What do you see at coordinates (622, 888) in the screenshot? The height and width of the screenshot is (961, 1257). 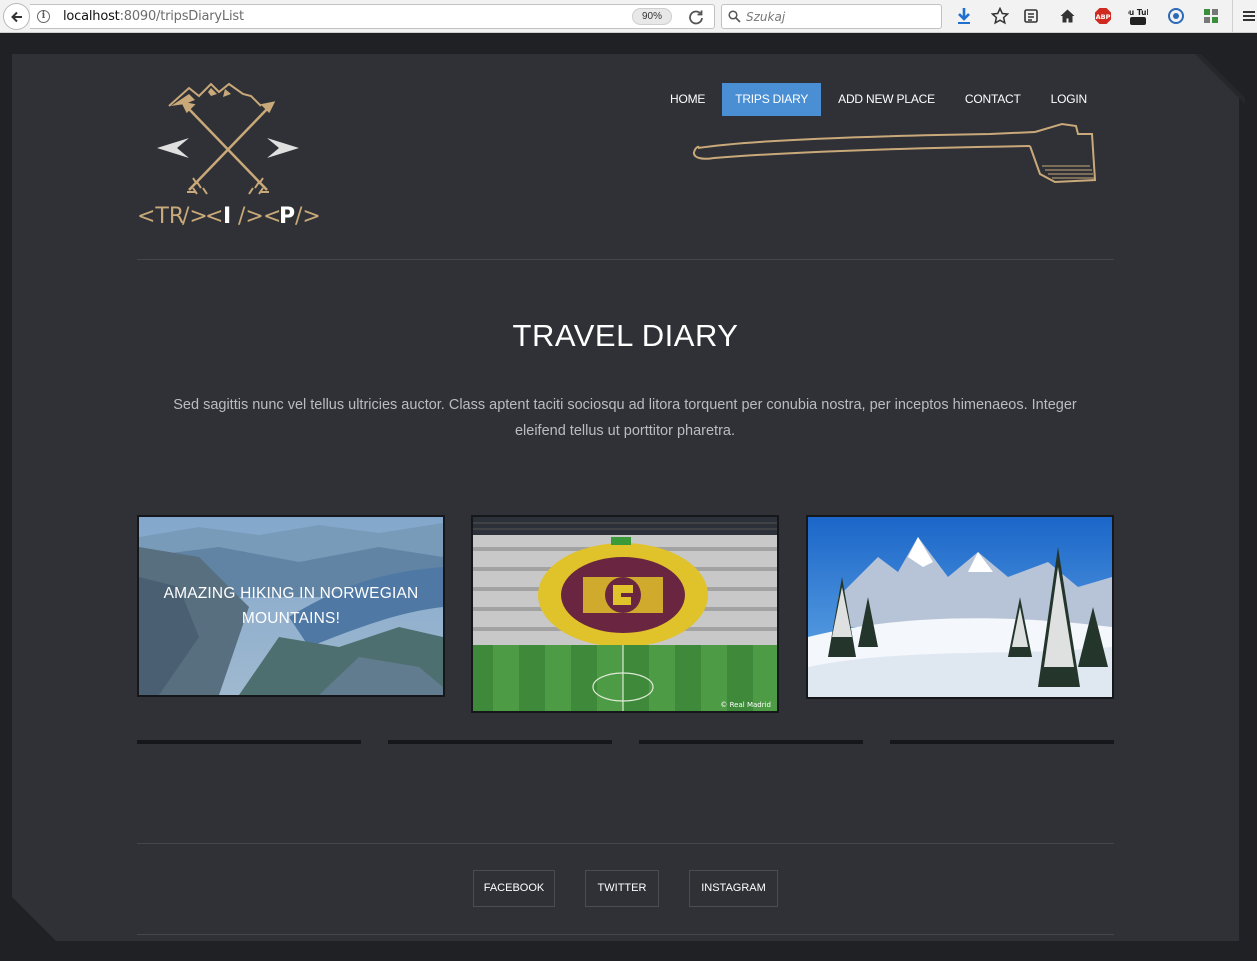 I see `twitter-button: TWITTER` at bounding box center [622, 888].